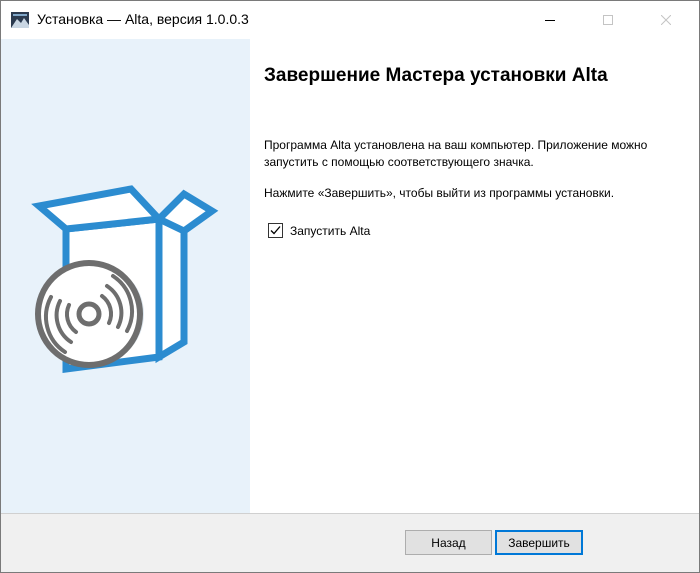 Image resolution: width=700 pixels, height=573 pixels. I want to click on maximize-icon, so click(608, 20).